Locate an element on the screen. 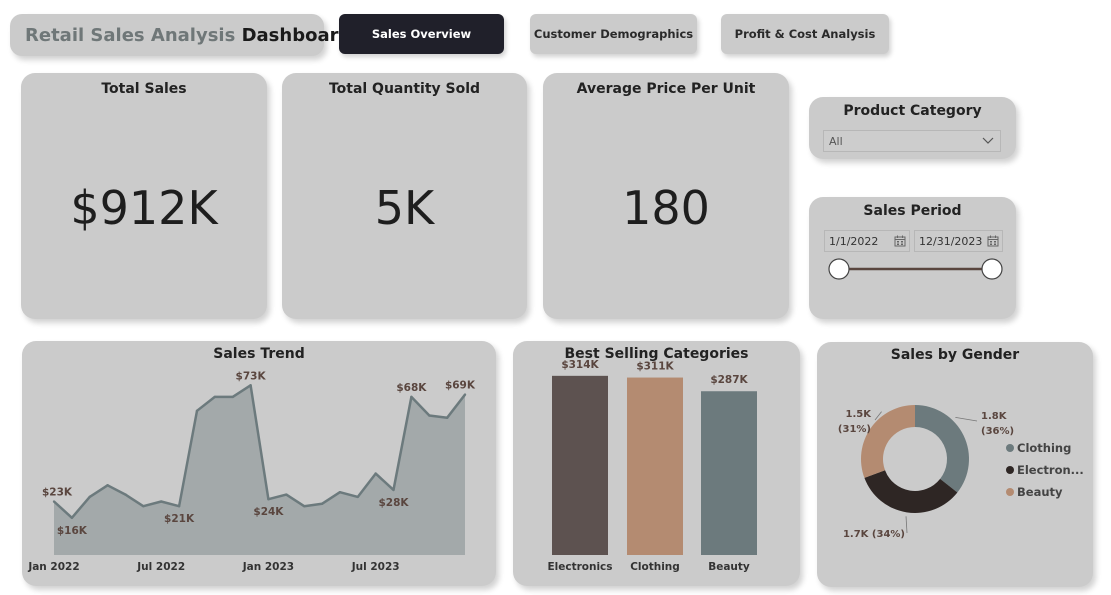 The image size is (1111, 595). data-label: $28K is located at coordinates (393, 503).